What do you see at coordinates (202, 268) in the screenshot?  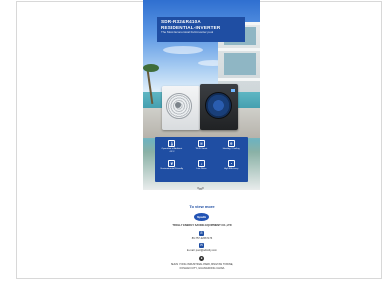 I see `address-line-2: FOSHAN CITY, GUANGDONG CHINA` at bounding box center [202, 268].